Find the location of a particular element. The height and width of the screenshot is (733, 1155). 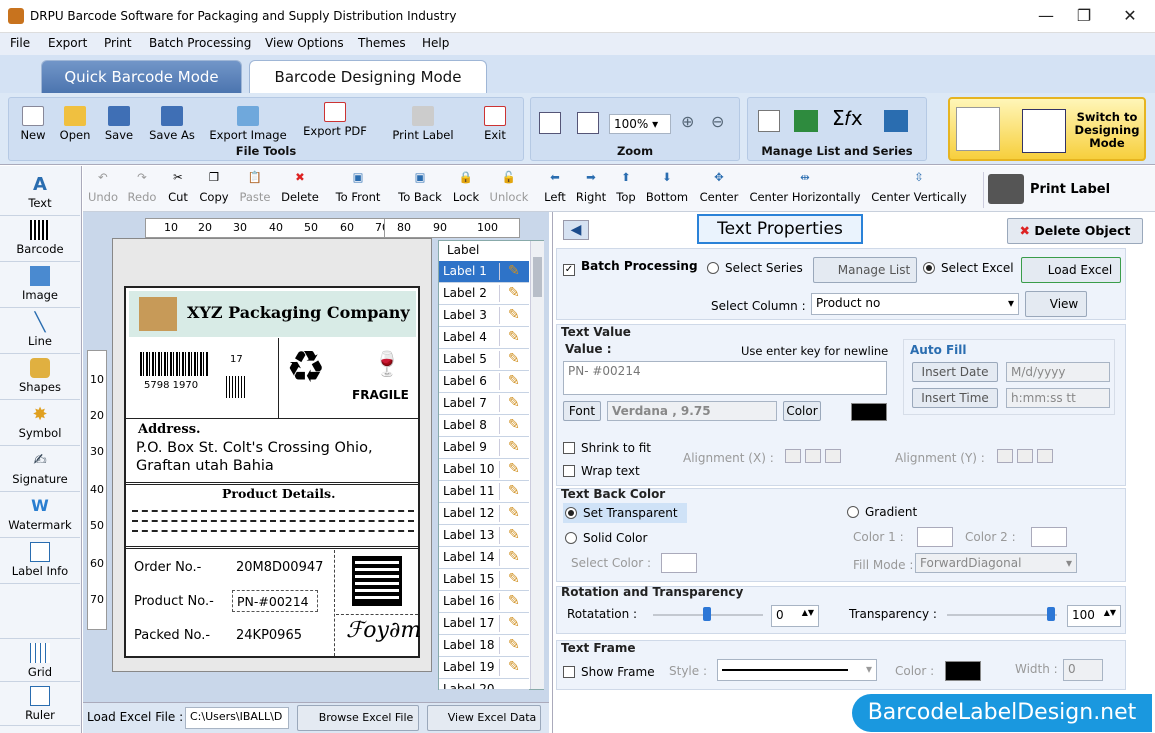

text-tool: A Text is located at coordinates (40, 193).